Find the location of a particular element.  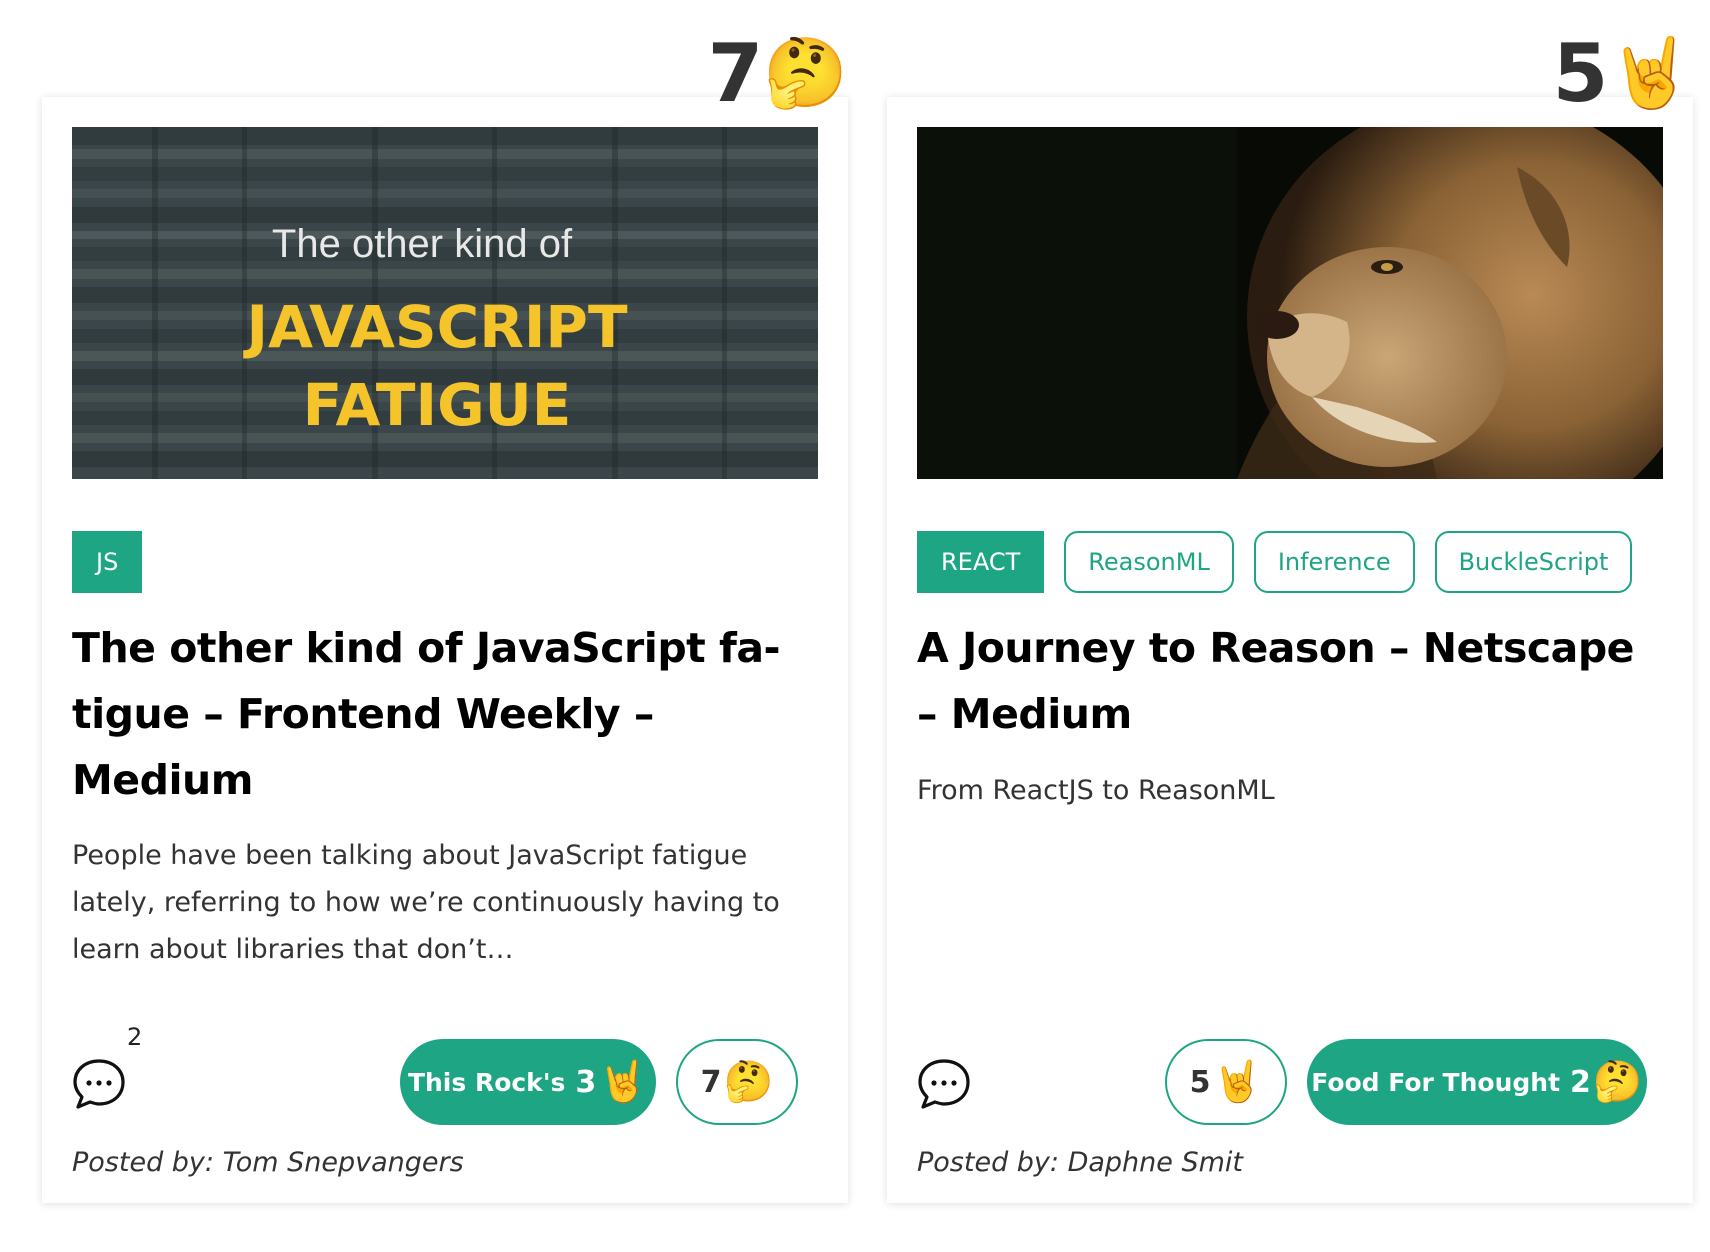

top-score: 5 🤘 is located at coordinates (1623, 74).